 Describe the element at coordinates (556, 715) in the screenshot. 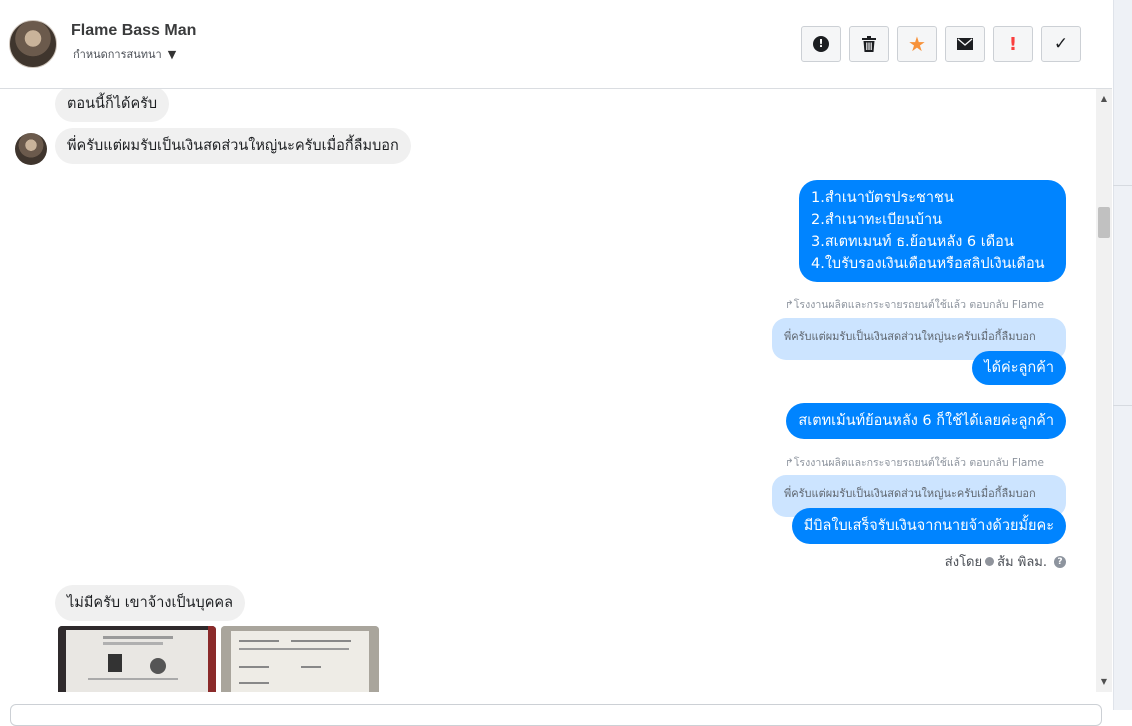

I see `reply-input` at that location.